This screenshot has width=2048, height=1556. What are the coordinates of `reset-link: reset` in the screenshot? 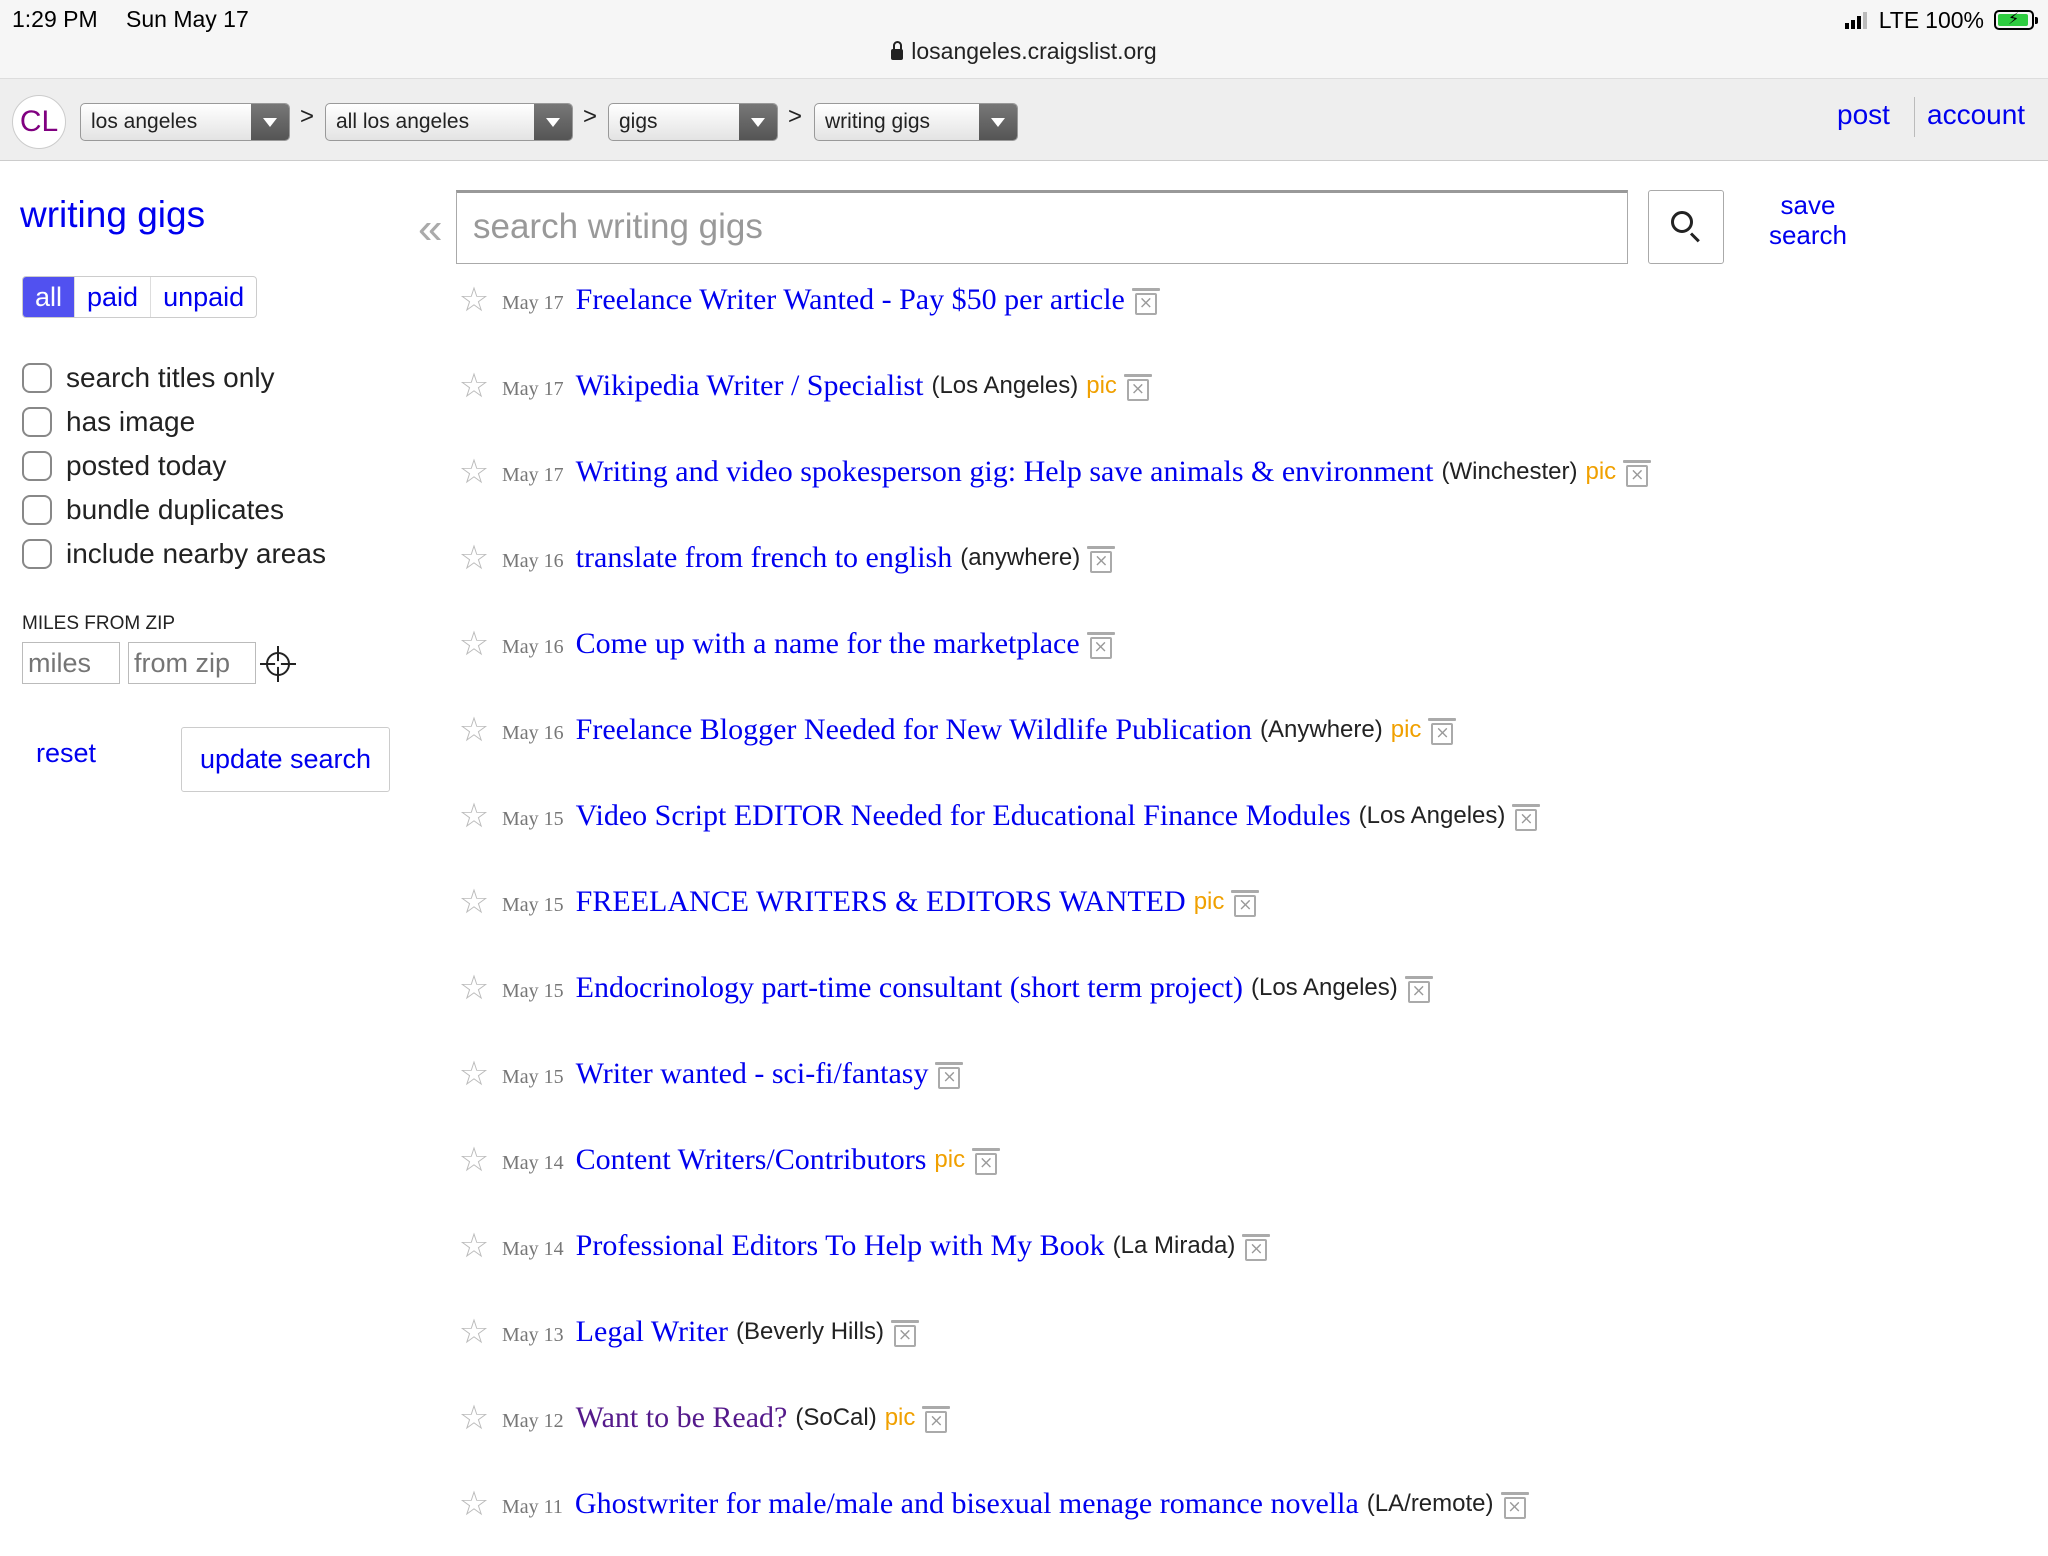 It's located at (66, 753).